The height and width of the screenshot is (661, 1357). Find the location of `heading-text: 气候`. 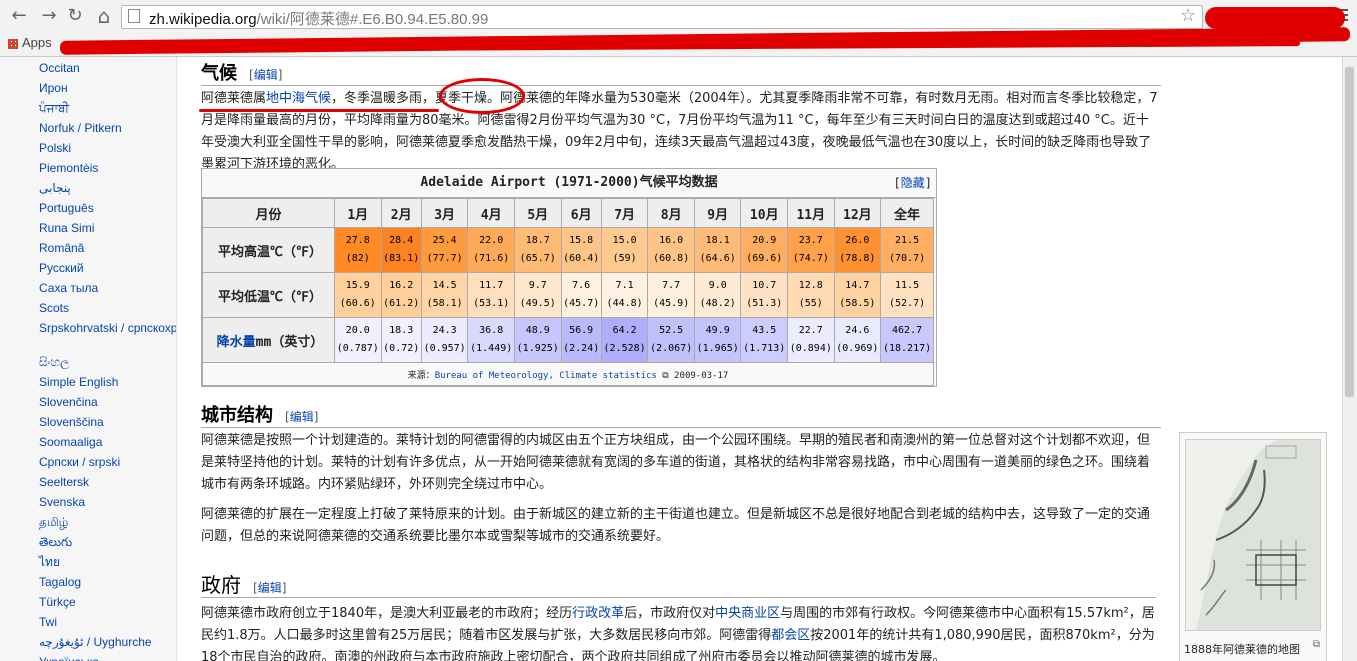

heading-text: 气候 is located at coordinates (219, 73).